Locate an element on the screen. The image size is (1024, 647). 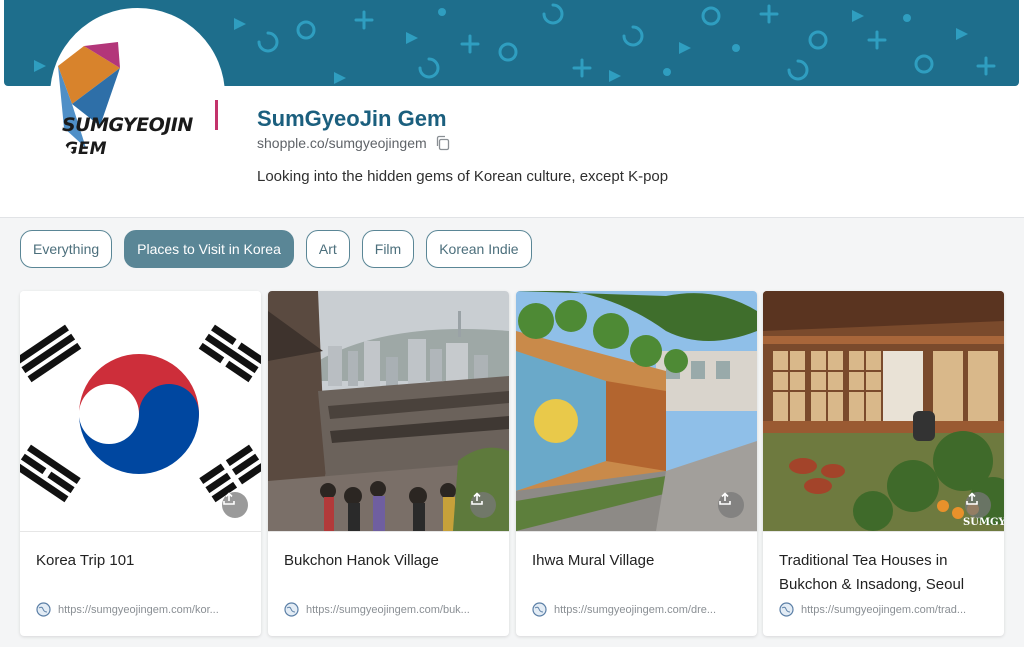
tab-korean-indie: Korean Indie is located at coordinates (479, 249).